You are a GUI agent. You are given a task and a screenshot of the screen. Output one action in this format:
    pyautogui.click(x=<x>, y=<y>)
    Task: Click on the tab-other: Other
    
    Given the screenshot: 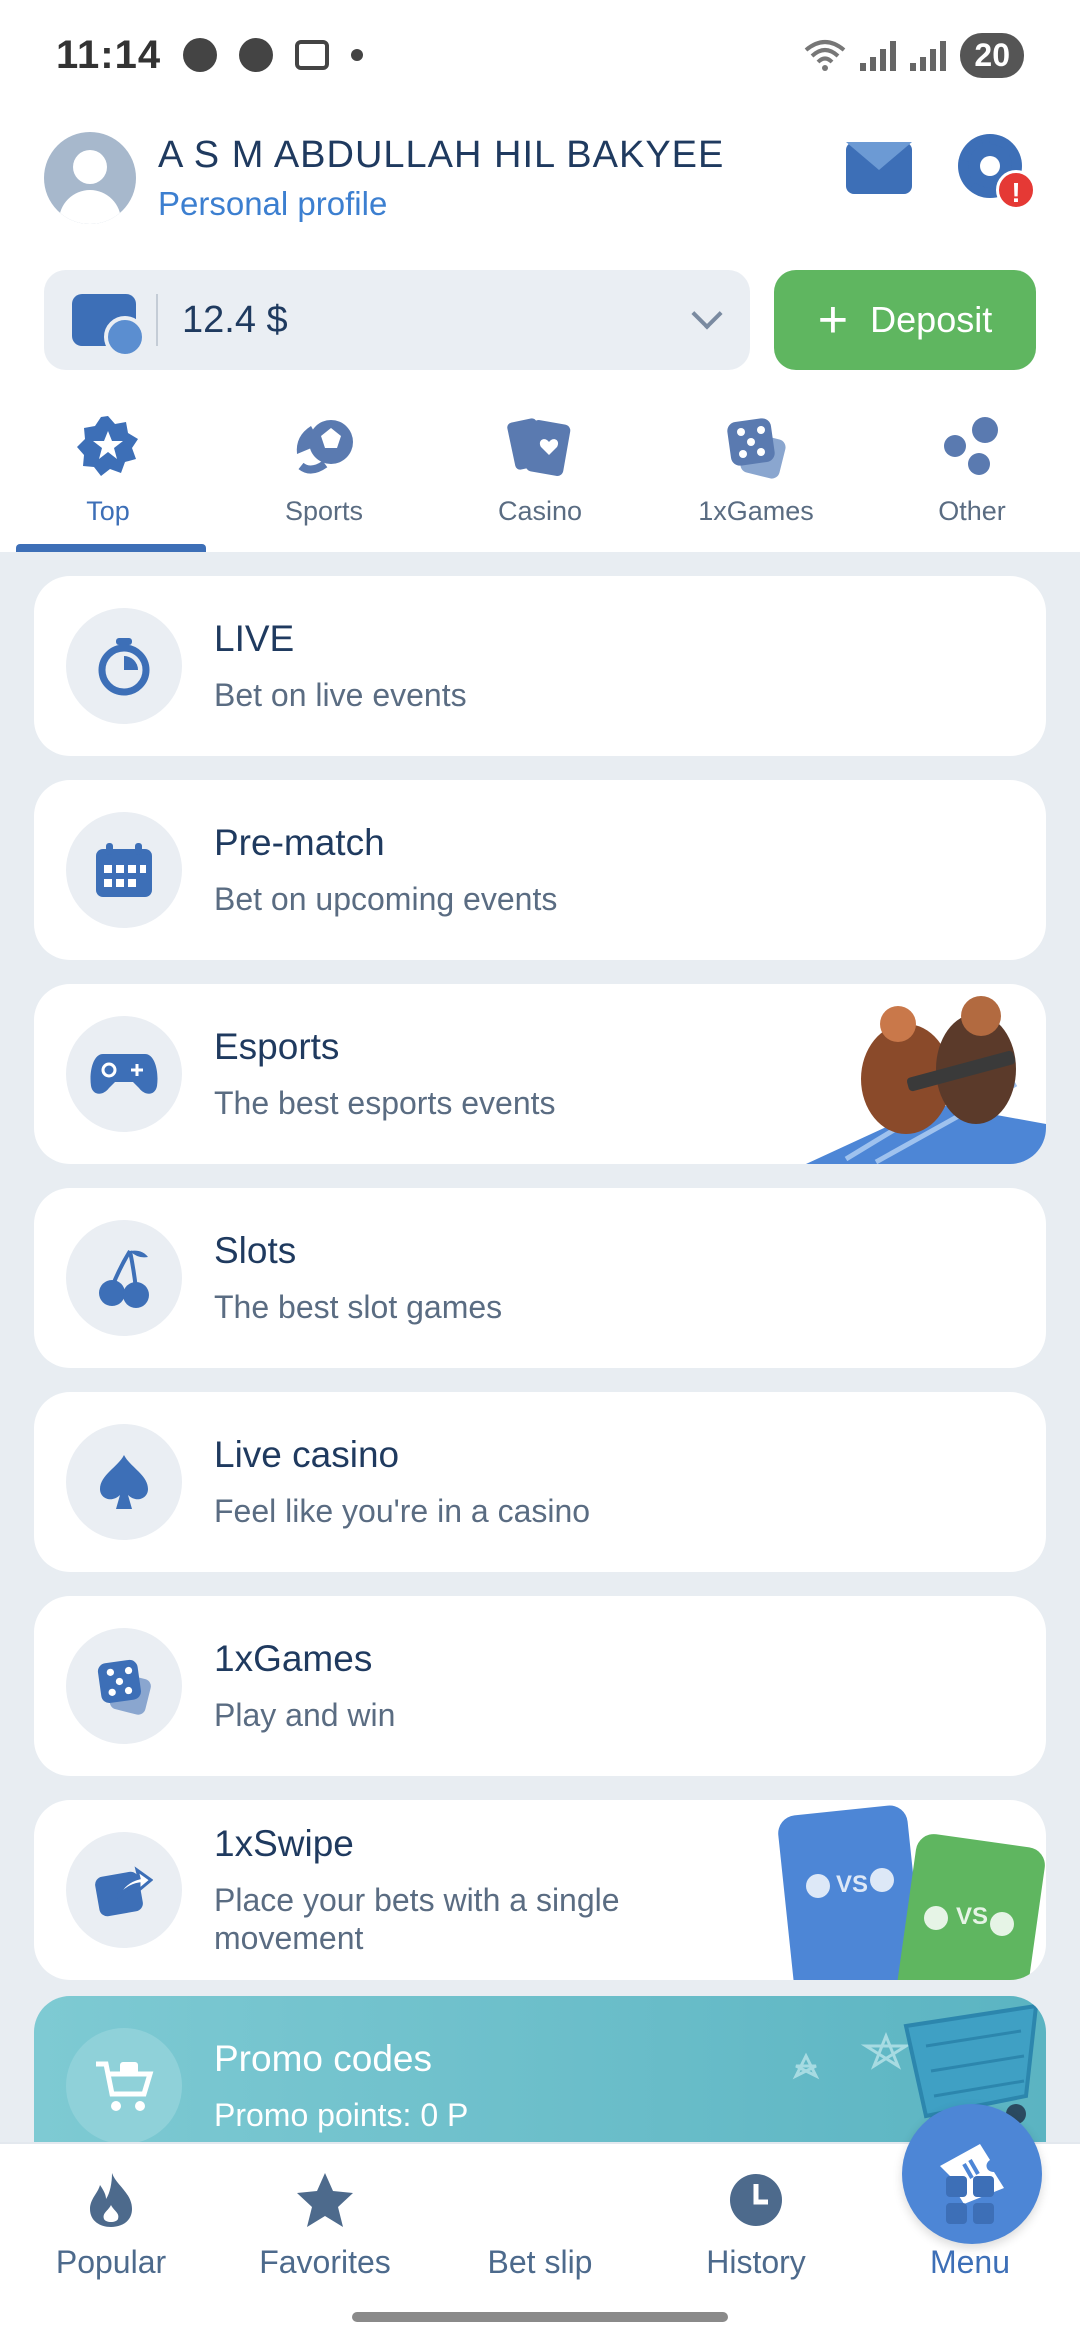 What is the action you would take?
    pyautogui.click(x=972, y=471)
    